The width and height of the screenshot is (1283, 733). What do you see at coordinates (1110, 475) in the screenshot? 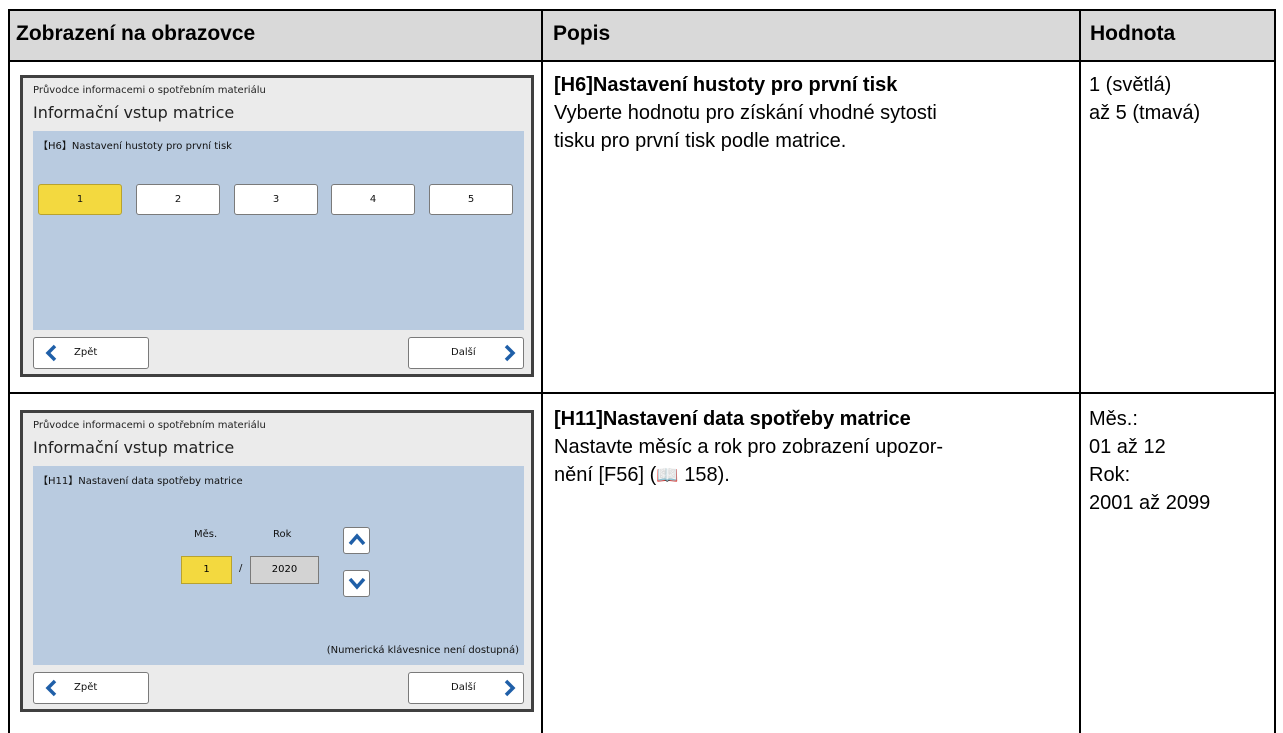
I see `value-line: Rok:` at bounding box center [1110, 475].